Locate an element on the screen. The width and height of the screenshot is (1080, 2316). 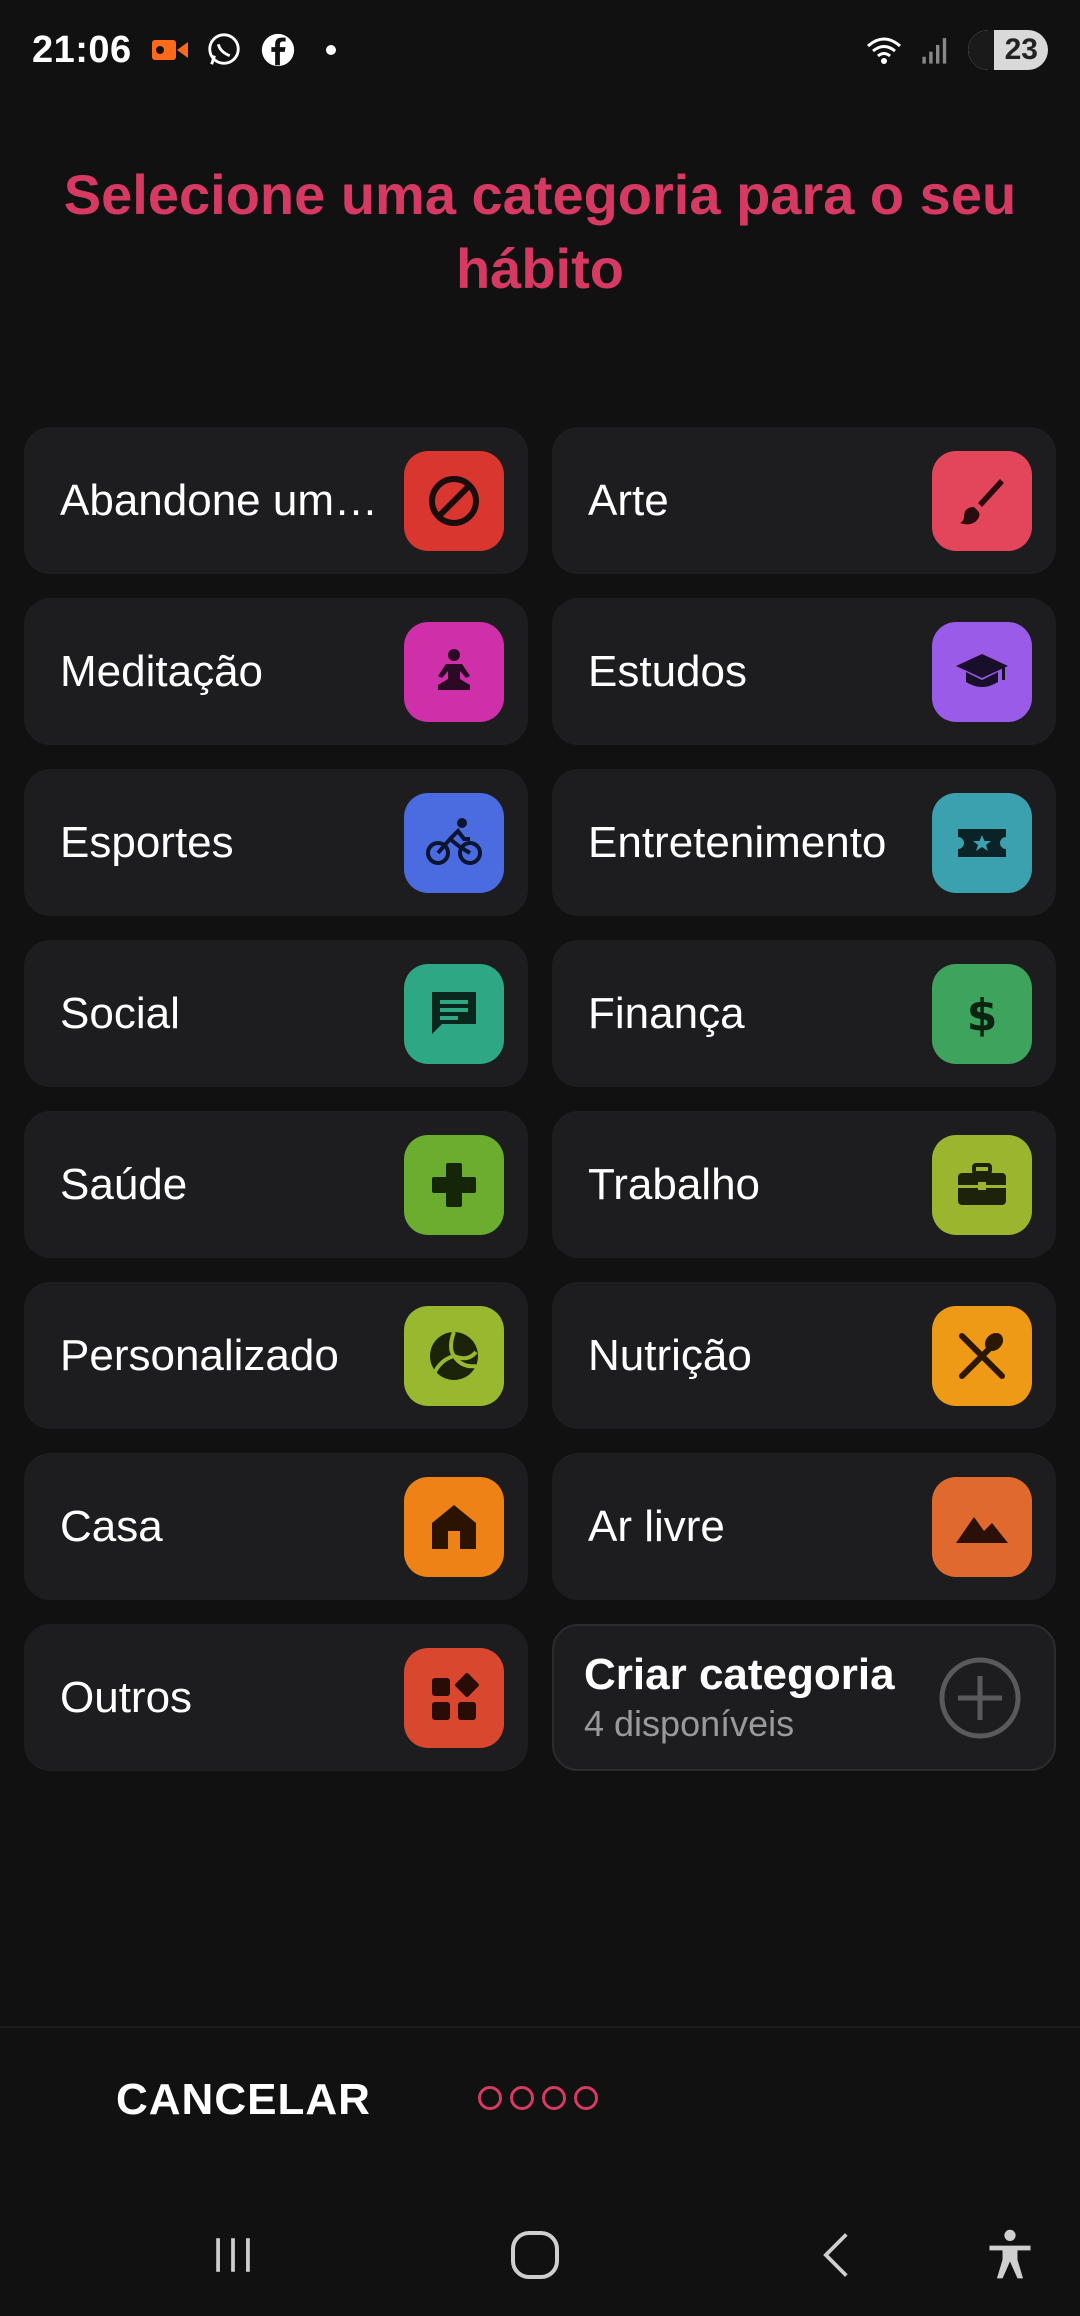
chat-icon is located at coordinates (454, 1013).